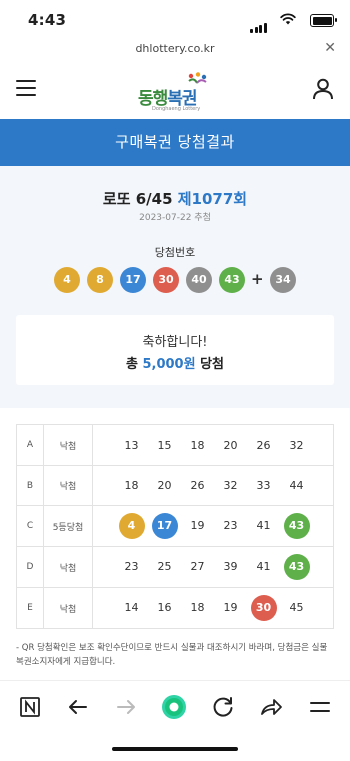  I want to click on url-text: dhlottery.co.kr, so click(175, 48).